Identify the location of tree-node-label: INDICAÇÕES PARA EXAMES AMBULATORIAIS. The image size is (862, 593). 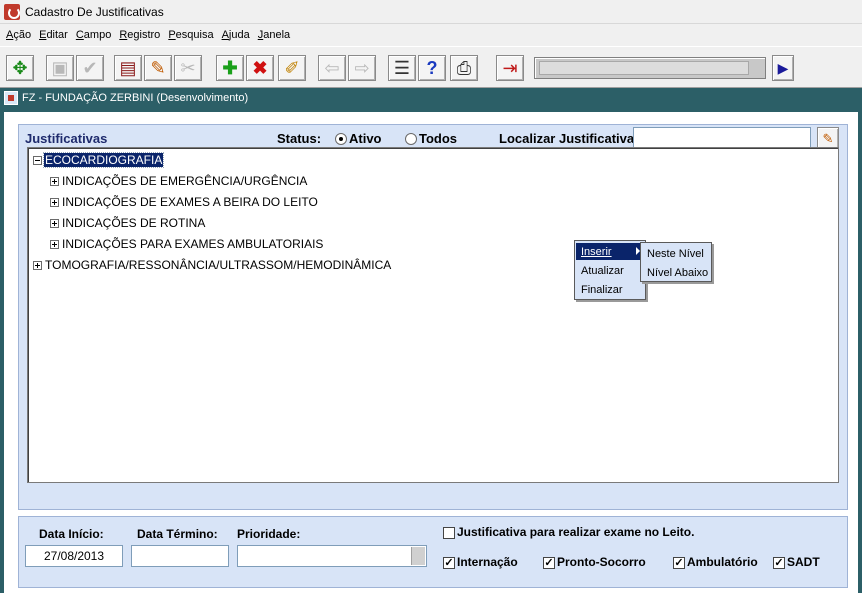
(192, 244).